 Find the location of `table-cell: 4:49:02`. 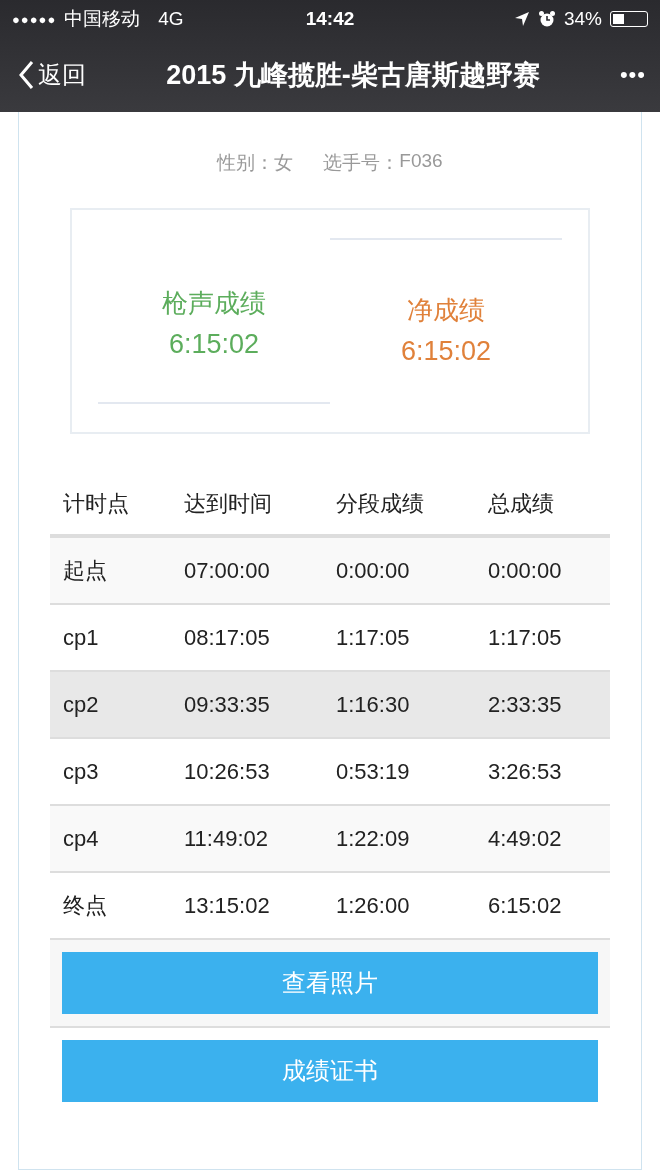

table-cell: 4:49:02 is located at coordinates (525, 838).